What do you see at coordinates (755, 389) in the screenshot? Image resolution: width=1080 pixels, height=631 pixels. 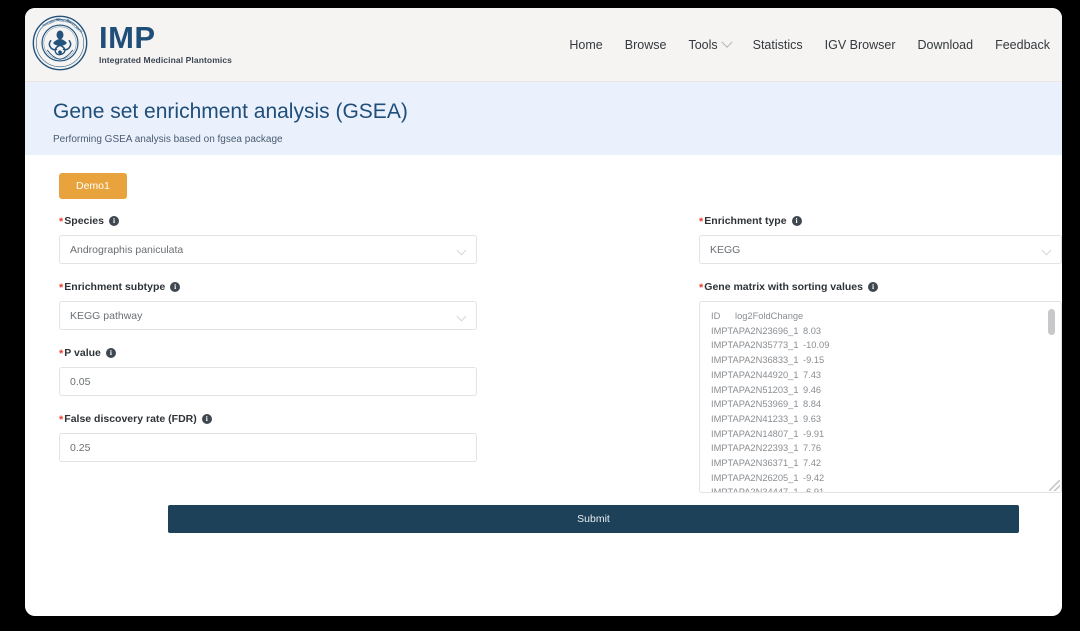 I see `gene-matrix-row-id: IMPTAPA2N51203_1` at bounding box center [755, 389].